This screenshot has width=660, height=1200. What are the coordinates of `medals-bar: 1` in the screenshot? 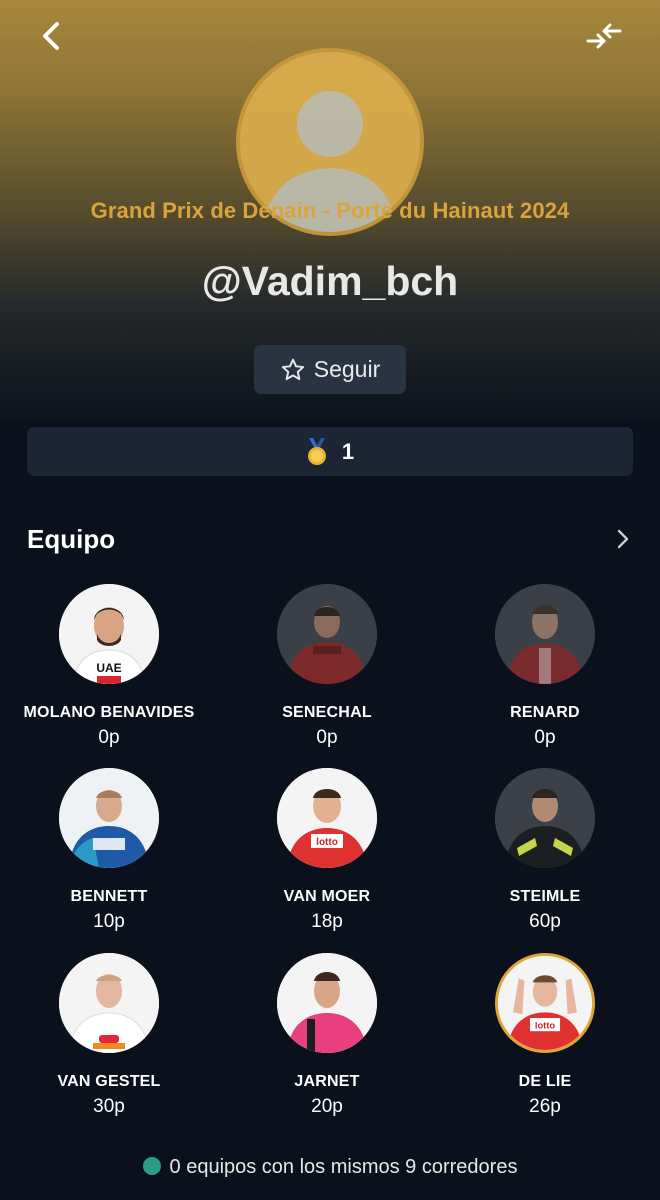 It's located at (330, 451).